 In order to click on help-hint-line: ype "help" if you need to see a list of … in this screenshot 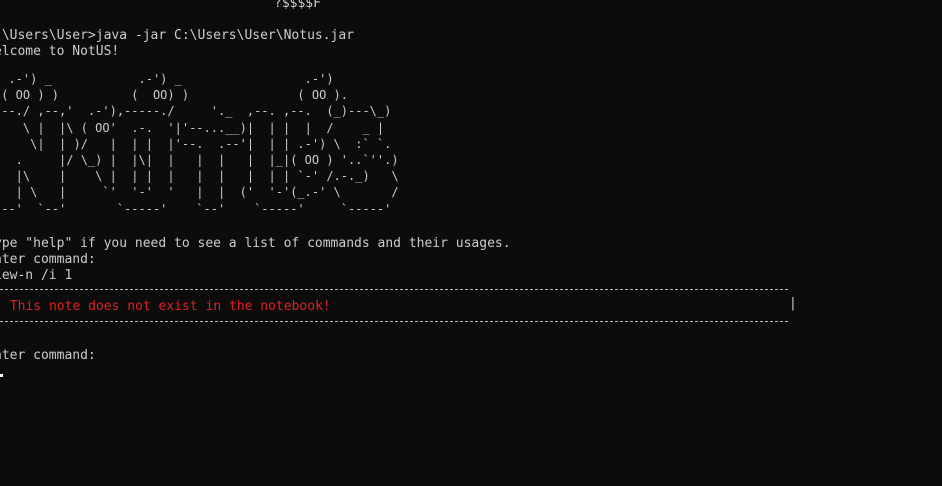, I will do `click(255, 243)`.